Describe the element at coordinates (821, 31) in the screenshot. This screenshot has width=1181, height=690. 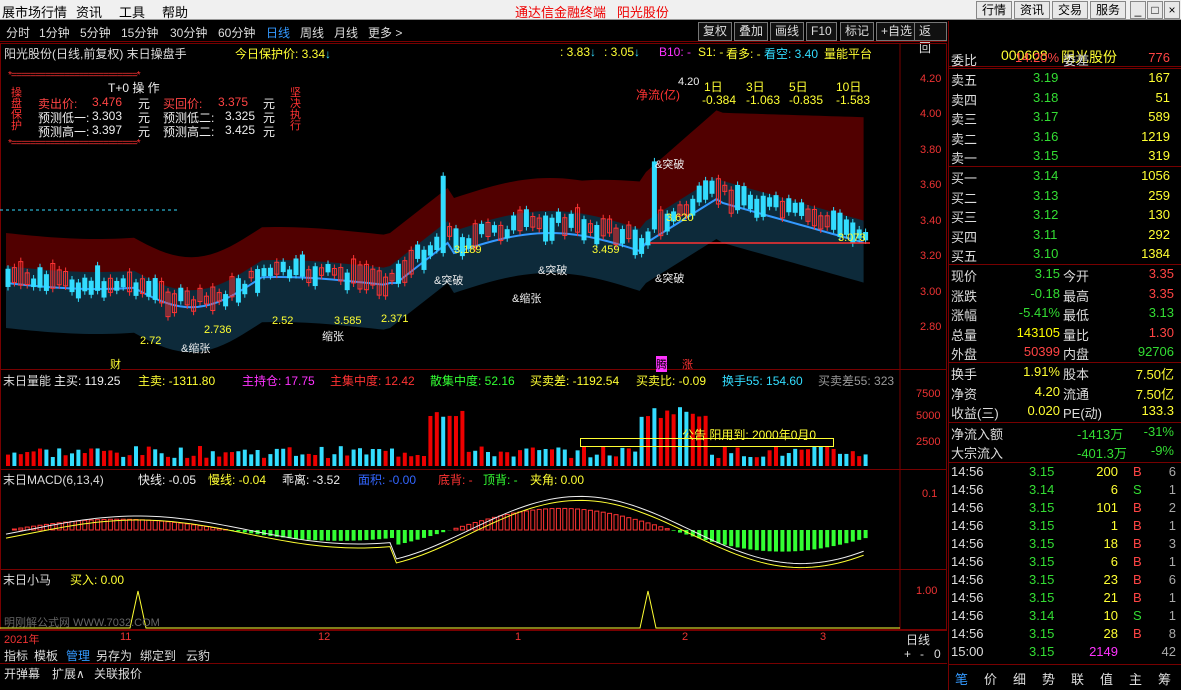
I see `f10-button: F10` at that location.